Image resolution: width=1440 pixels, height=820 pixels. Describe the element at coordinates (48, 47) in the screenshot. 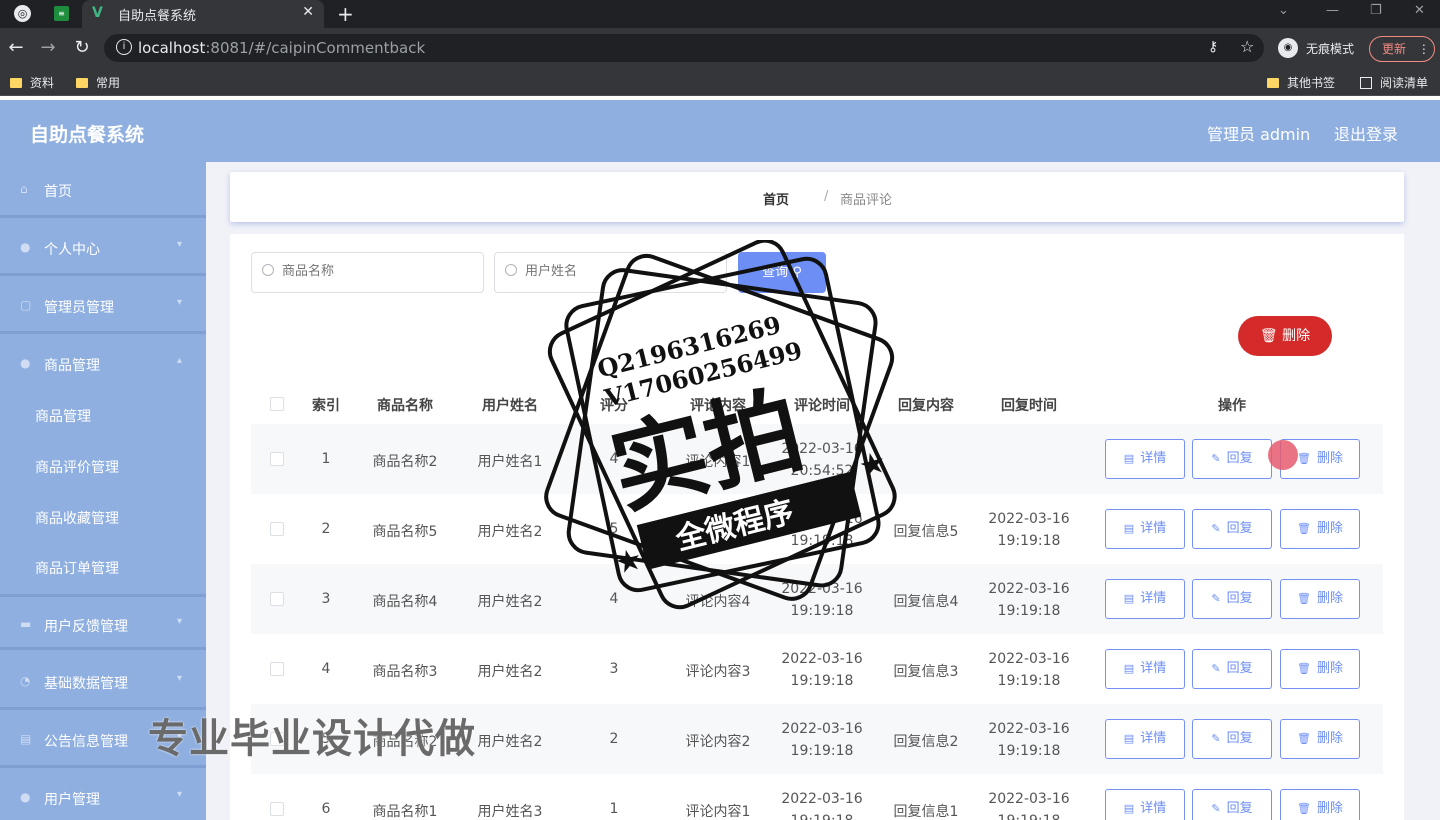

I see `forward-icon: →` at that location.